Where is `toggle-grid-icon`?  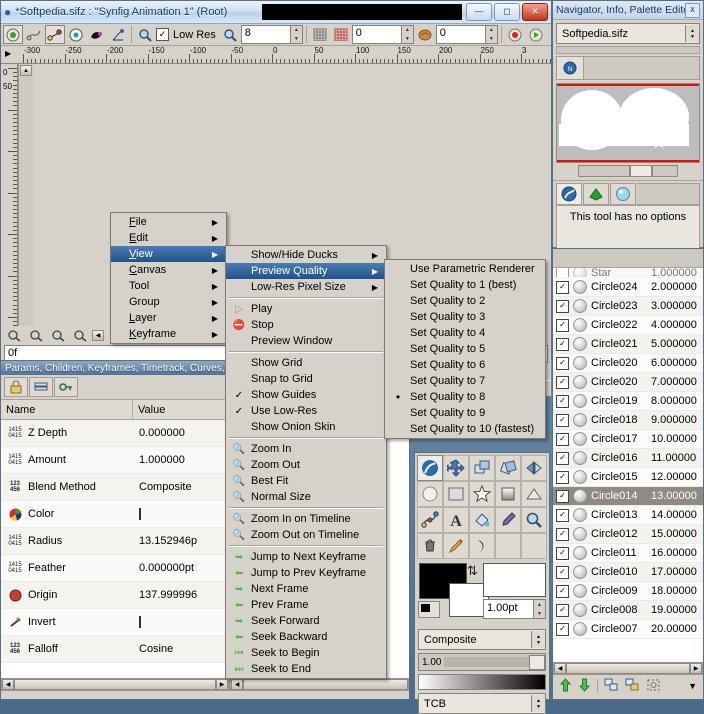
toggle-grid-icon is located at coordinates (118, 34).